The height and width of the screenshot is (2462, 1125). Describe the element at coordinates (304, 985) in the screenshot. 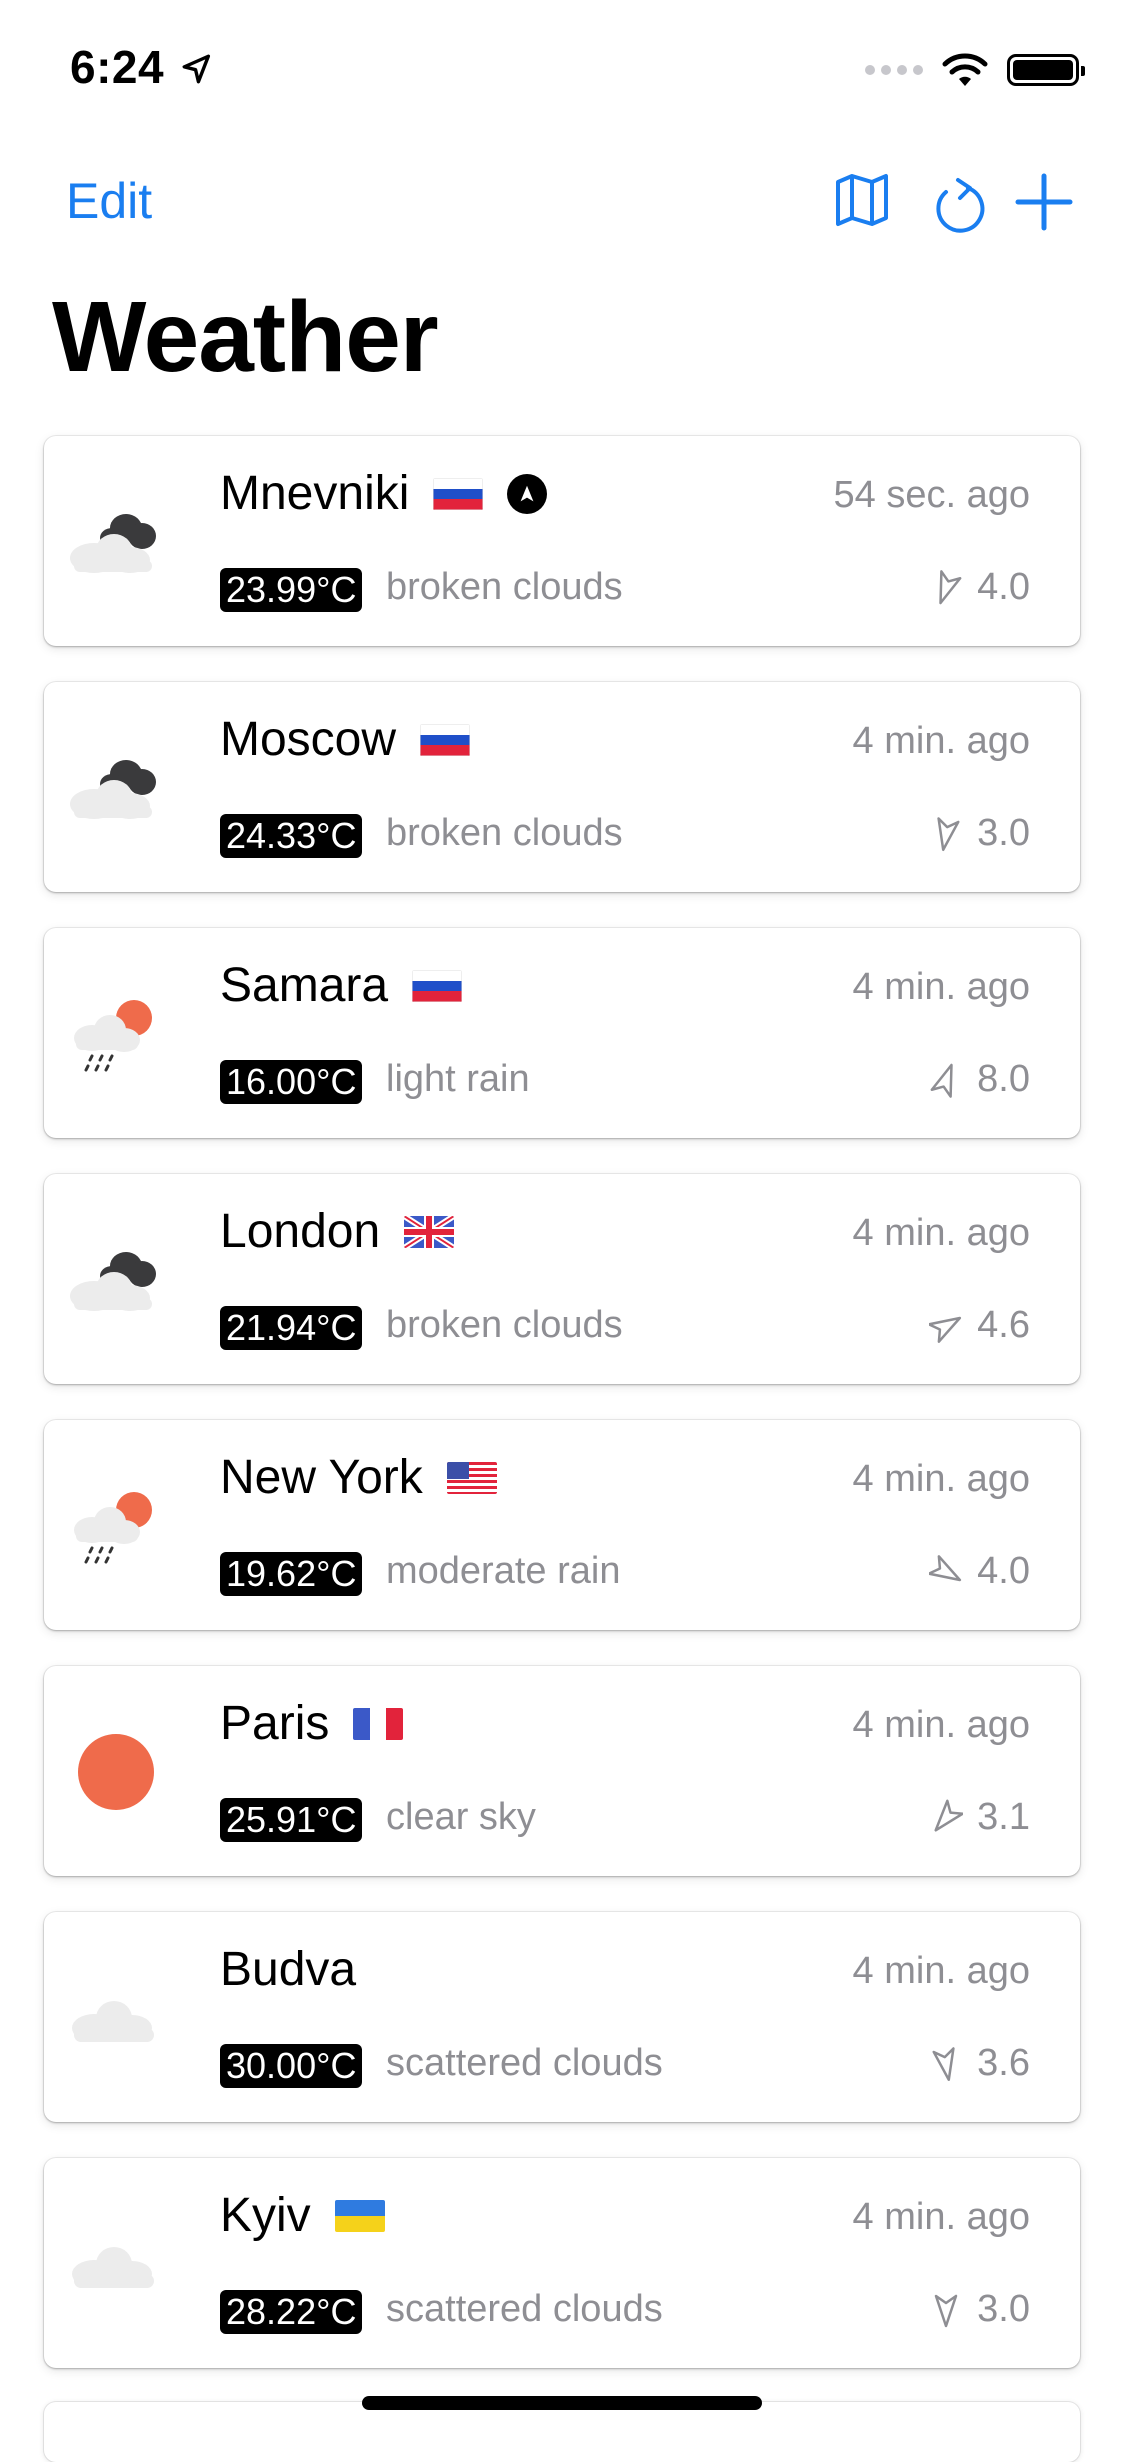

I see `city-name: Samara` at that location.